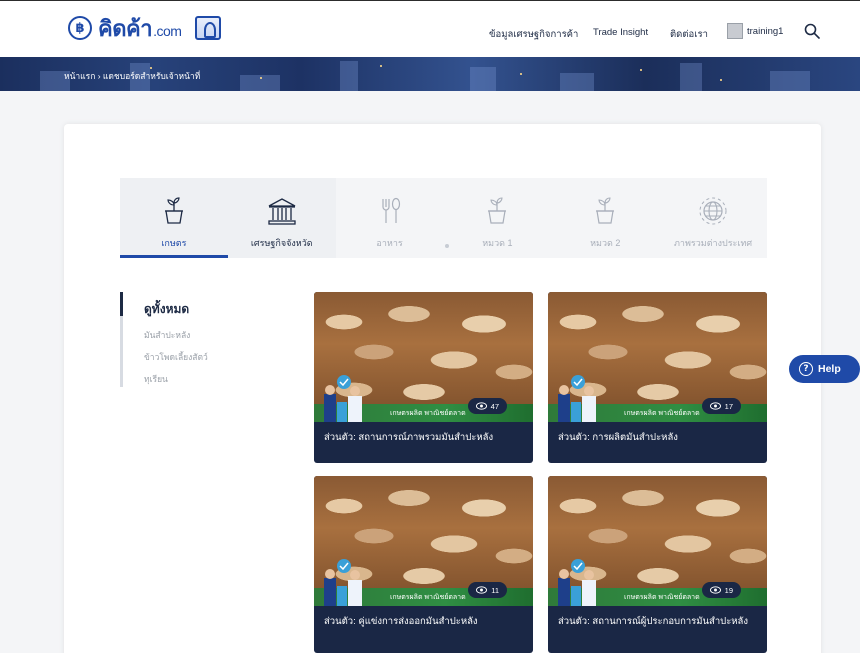 This screenshot has width=860, height=653. Describe the element at coordinates (494, 406) in the screenshot. I see `view-count: 47` at that location.